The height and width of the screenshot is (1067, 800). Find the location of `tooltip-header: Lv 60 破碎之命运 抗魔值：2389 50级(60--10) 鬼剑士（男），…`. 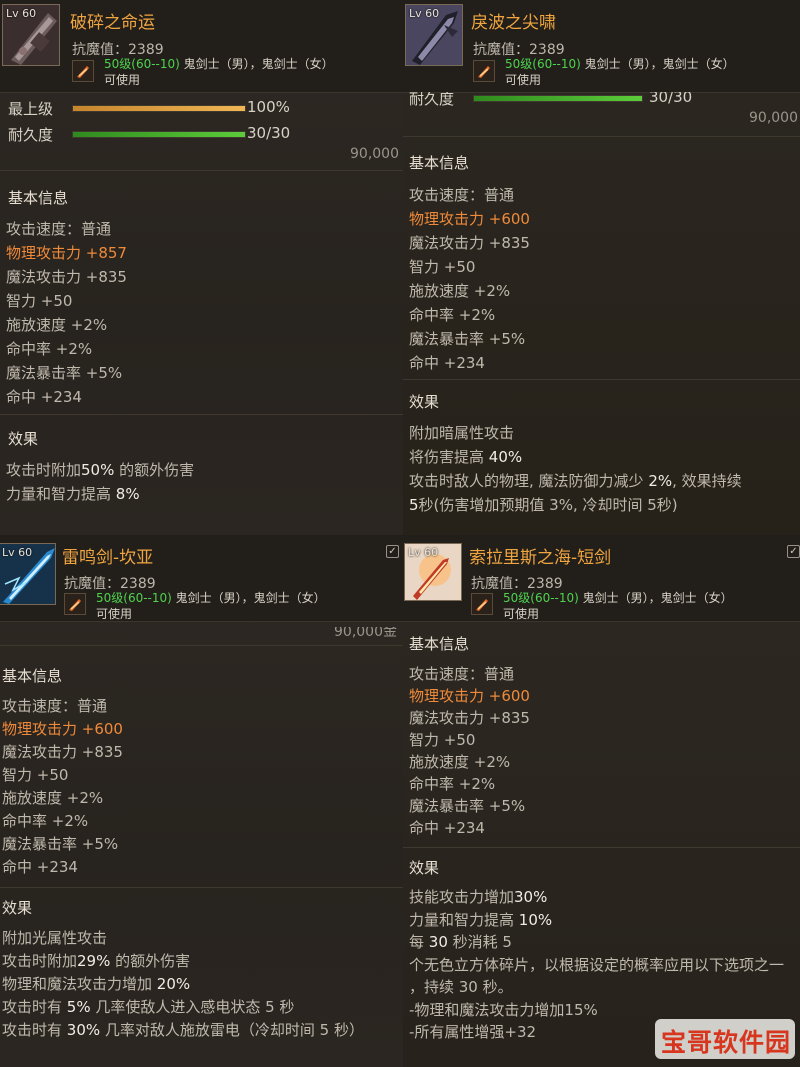

tooltip-header: Lv 60 破碎之命运 抗魔值：2389 50级(60--10) 鬼剑士（男），… is located at coordinates (201, 46).